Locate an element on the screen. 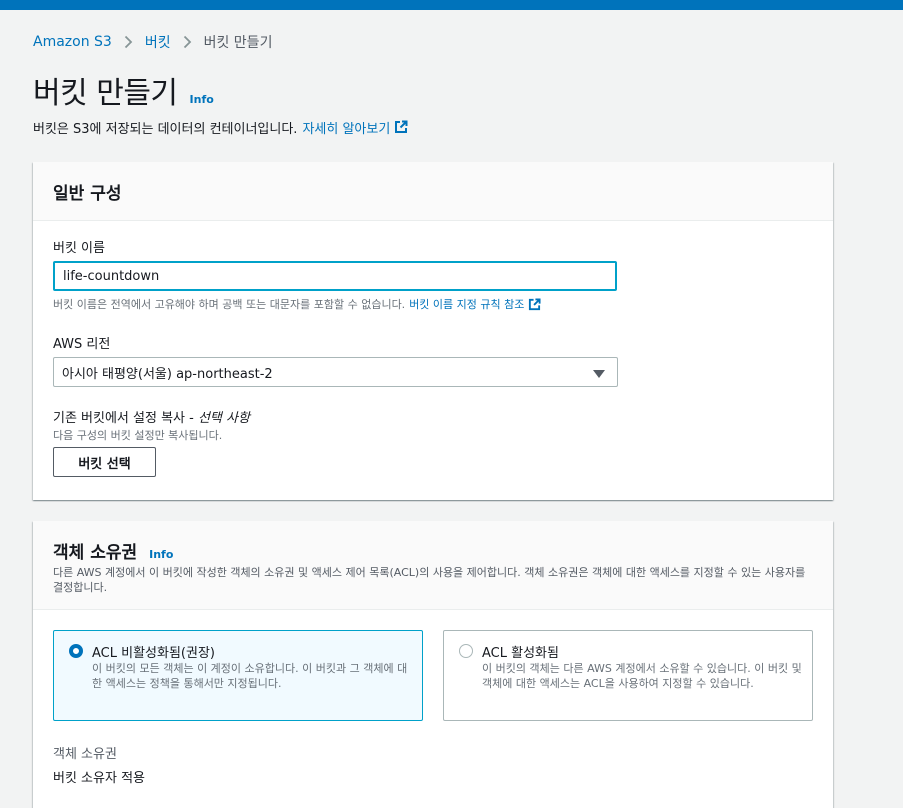  region-select: 아시아 태평양(서울) ap-northeast-2 is located at coordinates (335, 372).